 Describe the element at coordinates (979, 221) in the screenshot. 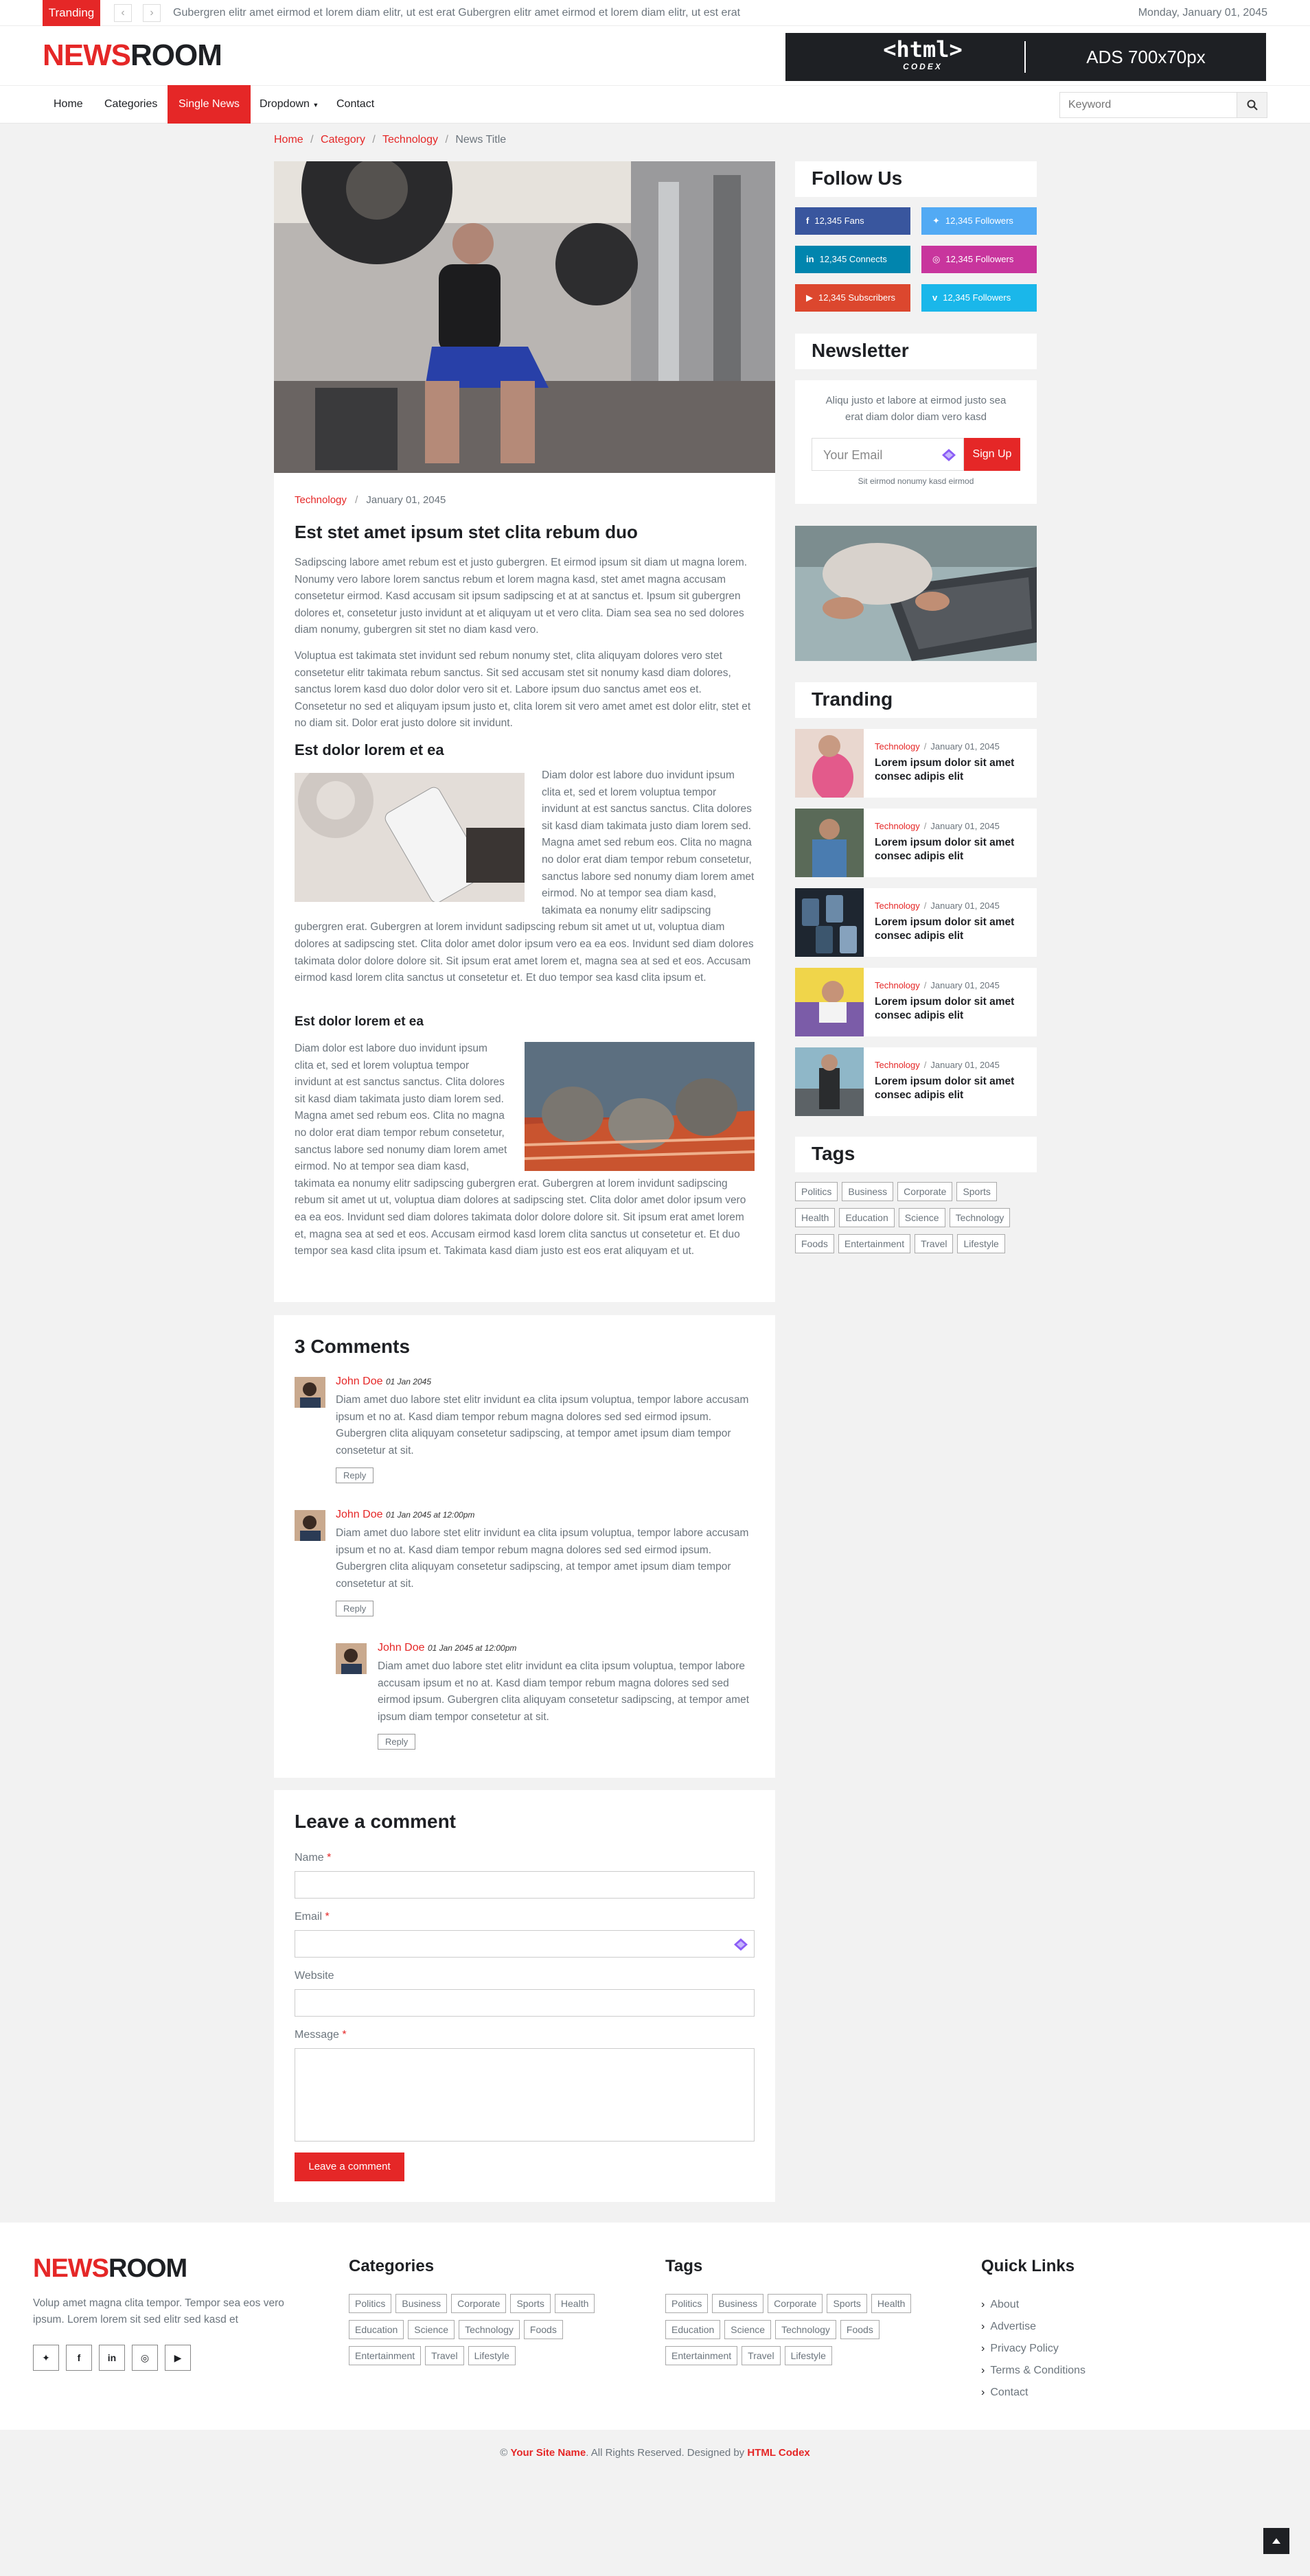

I see `twitter-button: ✦ 12,345 Followers` at that location.